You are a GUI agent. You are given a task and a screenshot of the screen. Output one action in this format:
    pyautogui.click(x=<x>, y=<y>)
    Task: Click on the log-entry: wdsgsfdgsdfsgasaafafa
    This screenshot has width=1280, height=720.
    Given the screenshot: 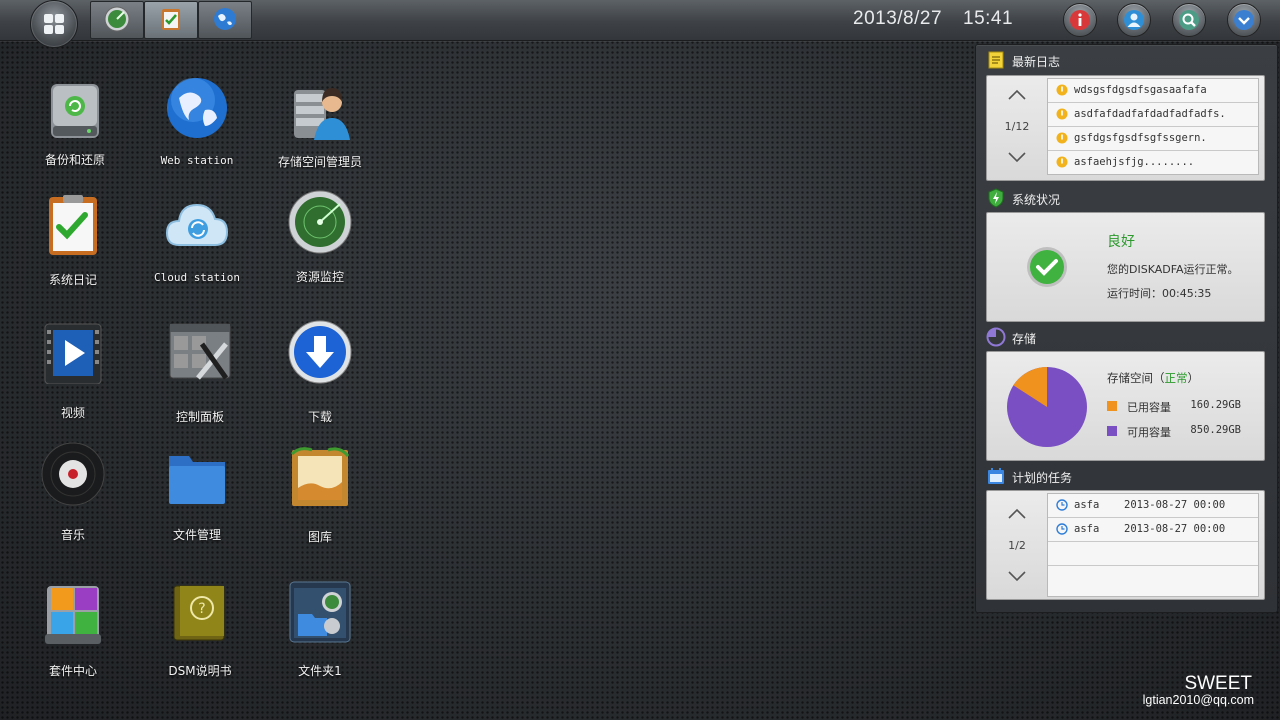 What is the action you would take?
    pyautogui.click(x=1153, y=91)
    